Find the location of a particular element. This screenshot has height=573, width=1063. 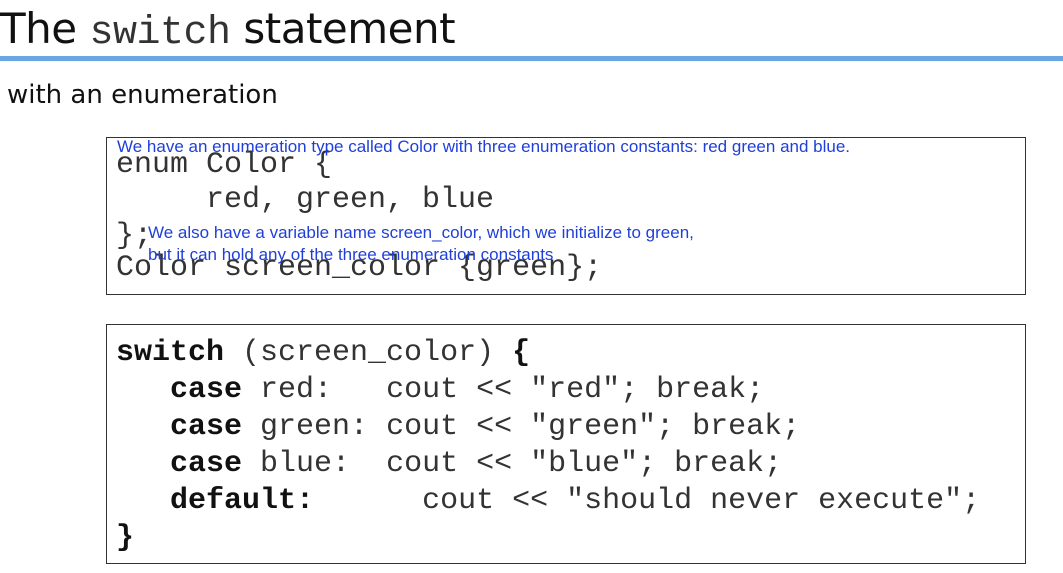

slide-title: The switch statement is located at coordinates (228, 31).